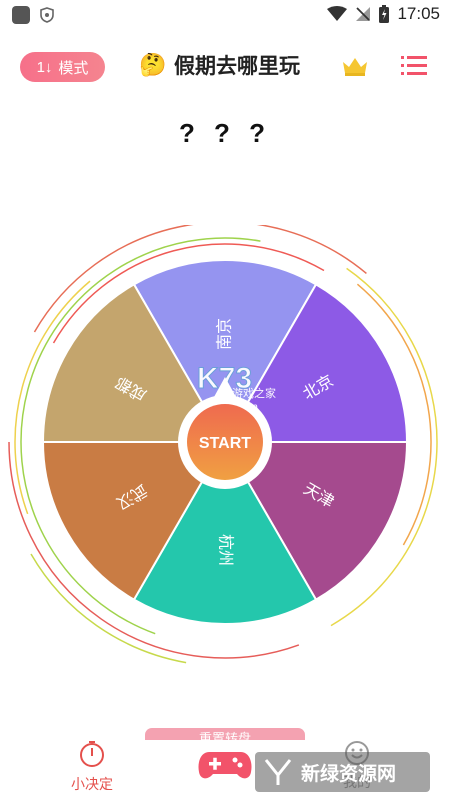 The height and width of the screenshot is (800, 450). What do you see at coordinates (237, 65) in the screenshot?
I see `page-title: 假期去哪里玩` at bounding box center [237, 65].